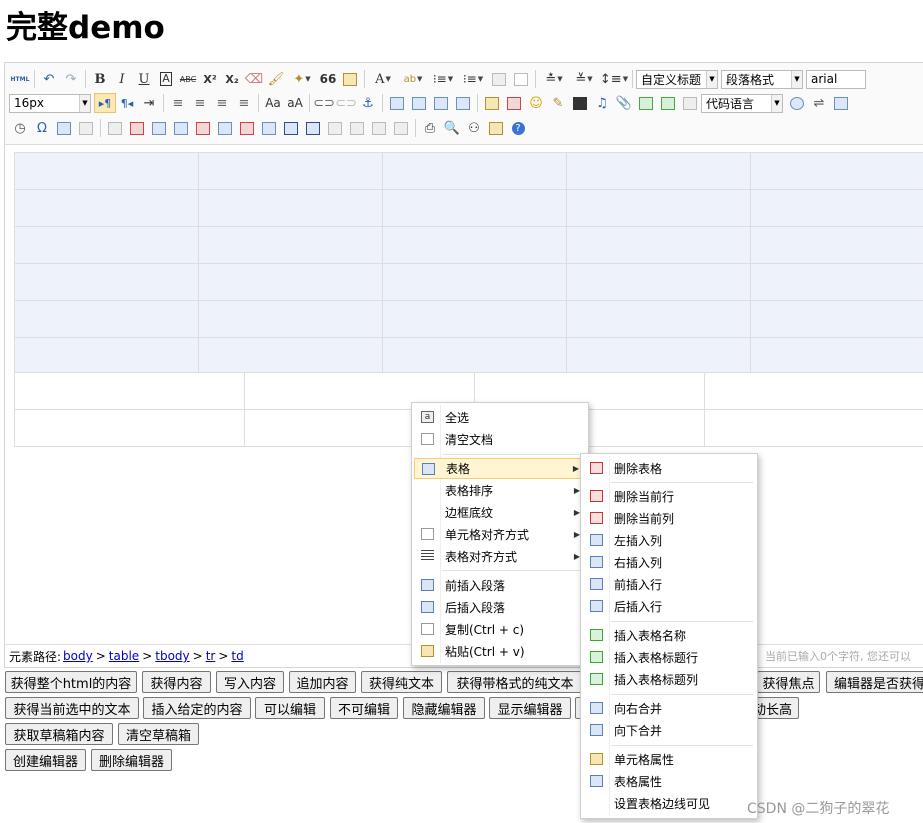 The height and width of the screenshot is (823, 923). Describe the element at coordinates (646, 103) in the screenshot. I see `map-icon` at that location.